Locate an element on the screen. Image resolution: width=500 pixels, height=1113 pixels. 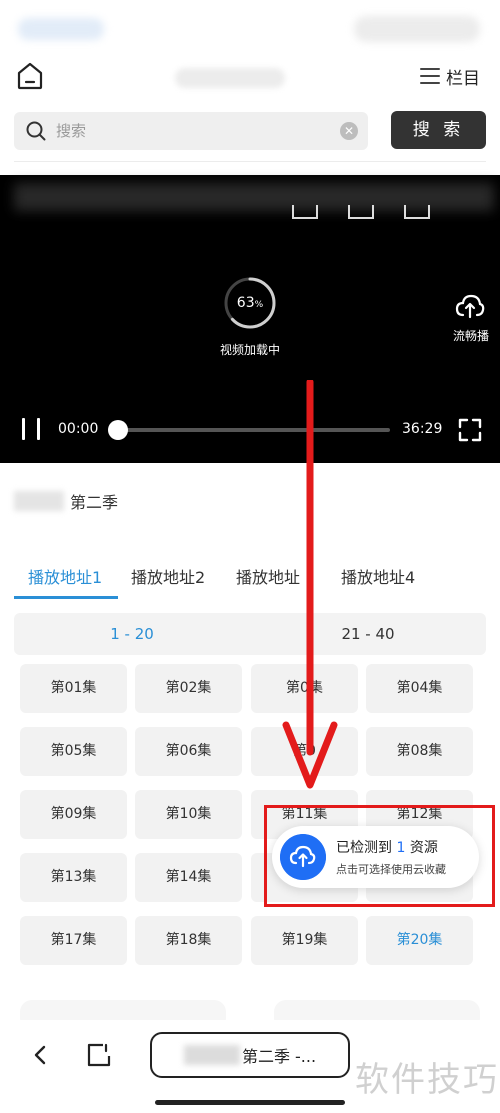
episode-button: 第02集 is located at coordinates (188, 688).